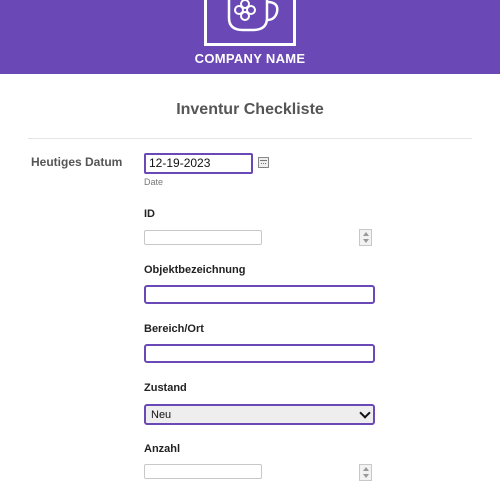 The width and height of the screenshot is (500, 484). What do you see at coordinates (161, 415) in the screenshot?
I see `zustand-selected-value: Neu` at bounding box center [161, 415].